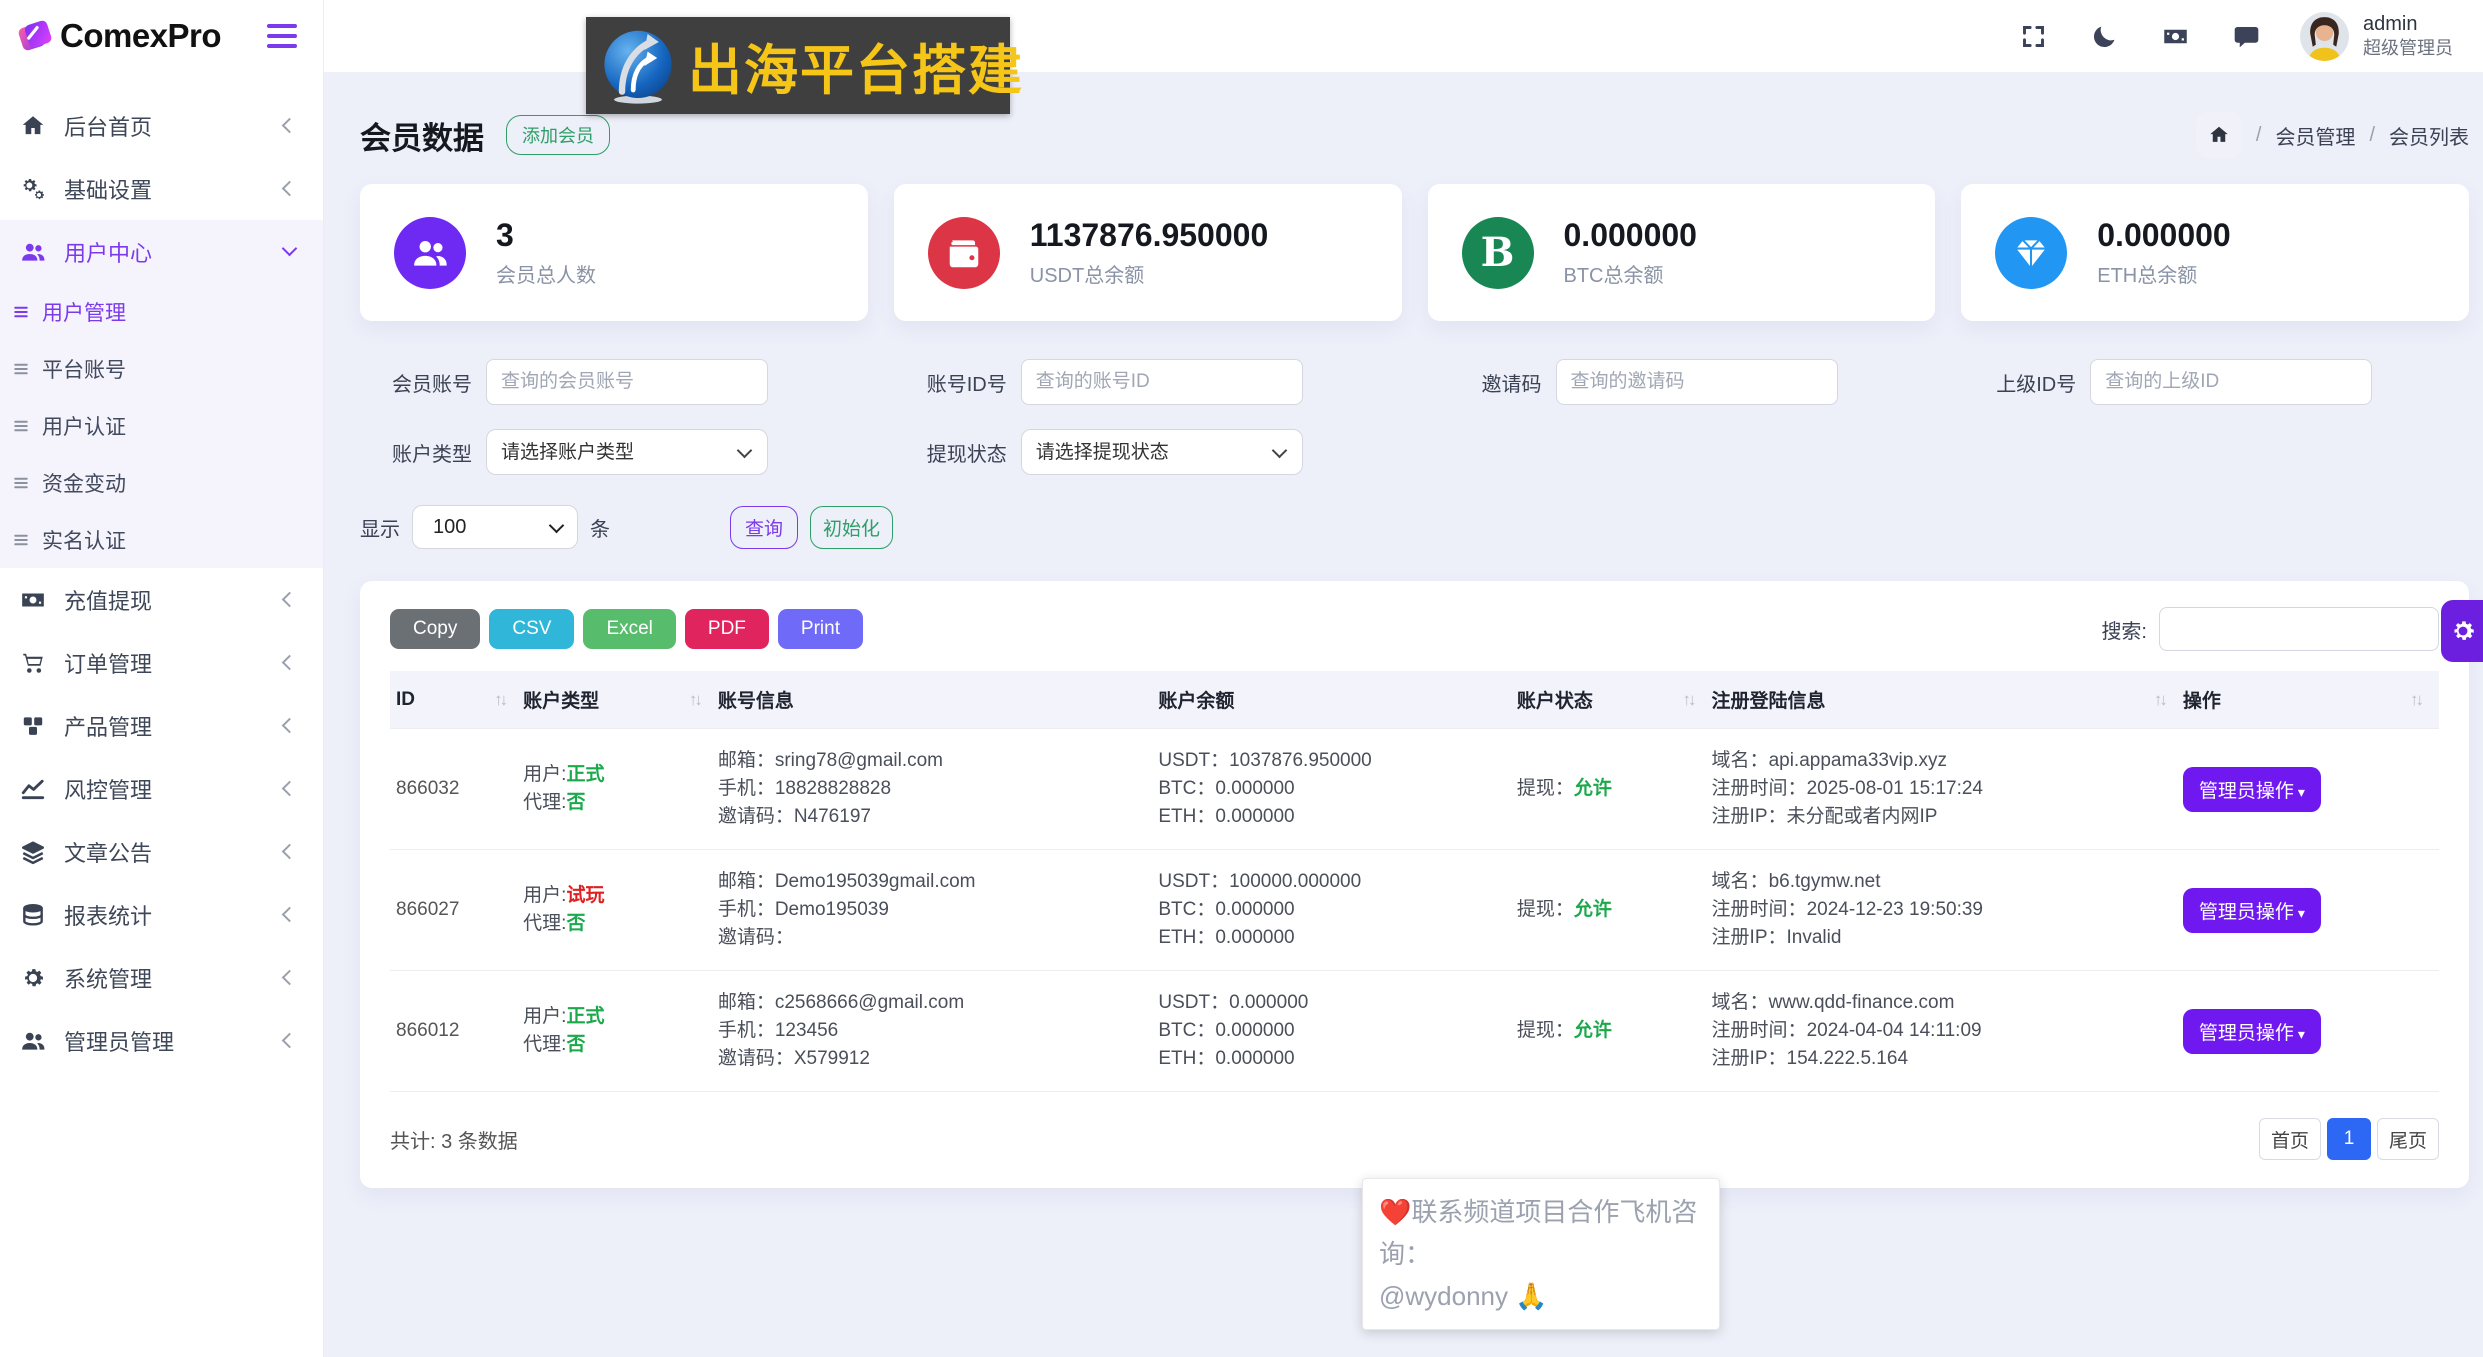 This screenshot has width=2483, height=1357. What do you see at coordinates (2390, 24) in the screenshot?
I see `user-name: admin` at bounding box center [2390, 24].